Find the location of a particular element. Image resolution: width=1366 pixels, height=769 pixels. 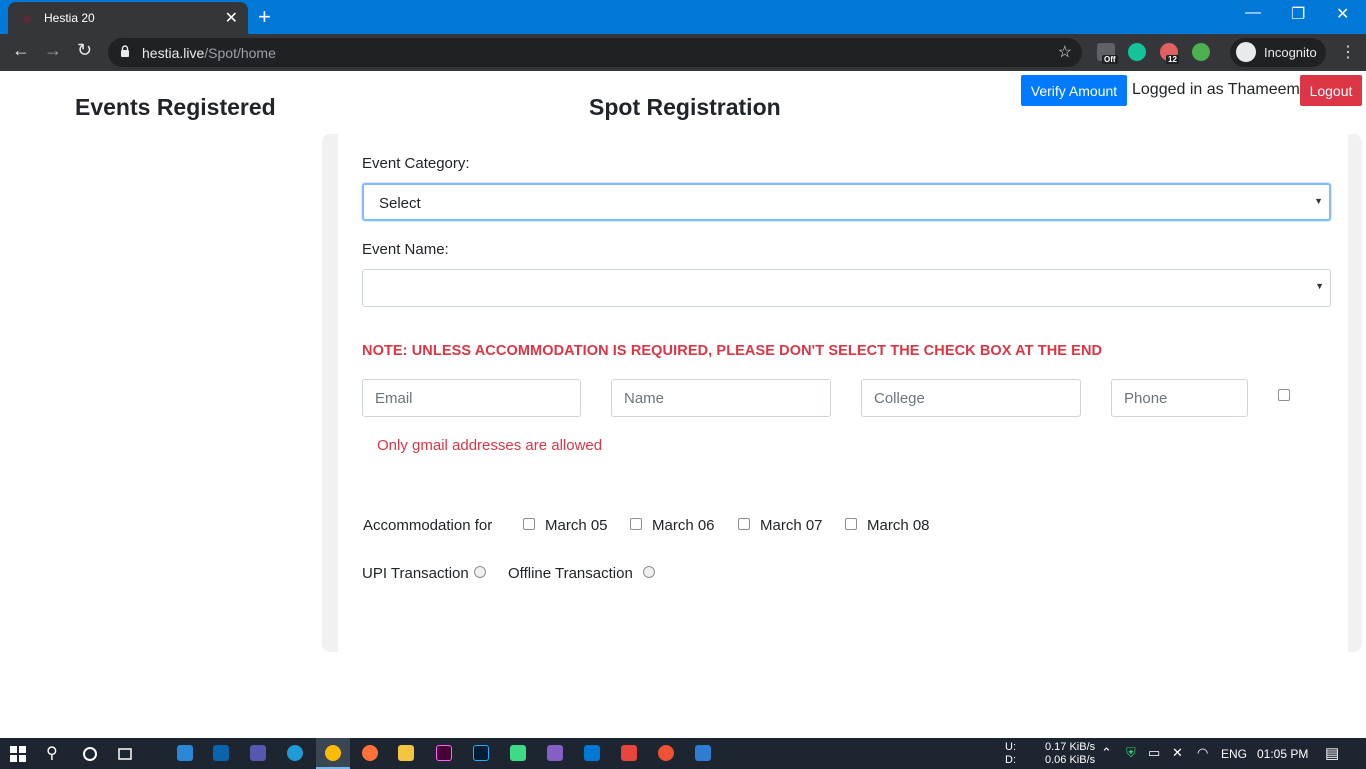

url-path: /Spot/home is located at coordinates (240, 53).